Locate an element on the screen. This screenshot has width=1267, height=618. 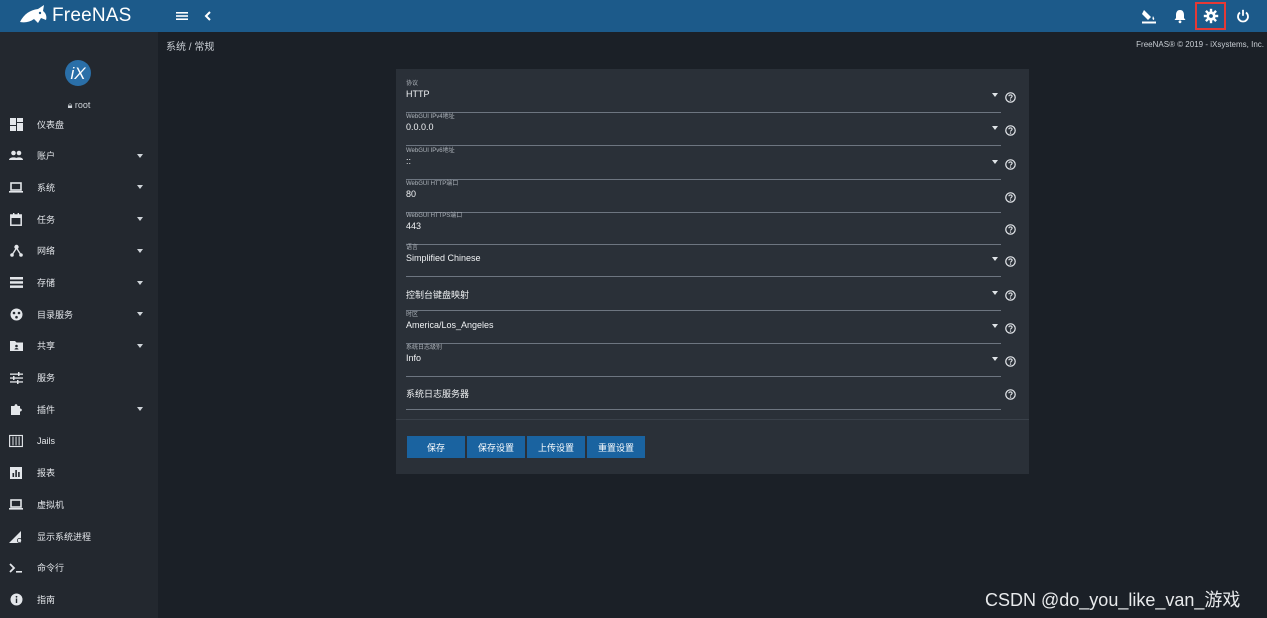
vm-icon is located at coordinates (16, 504).